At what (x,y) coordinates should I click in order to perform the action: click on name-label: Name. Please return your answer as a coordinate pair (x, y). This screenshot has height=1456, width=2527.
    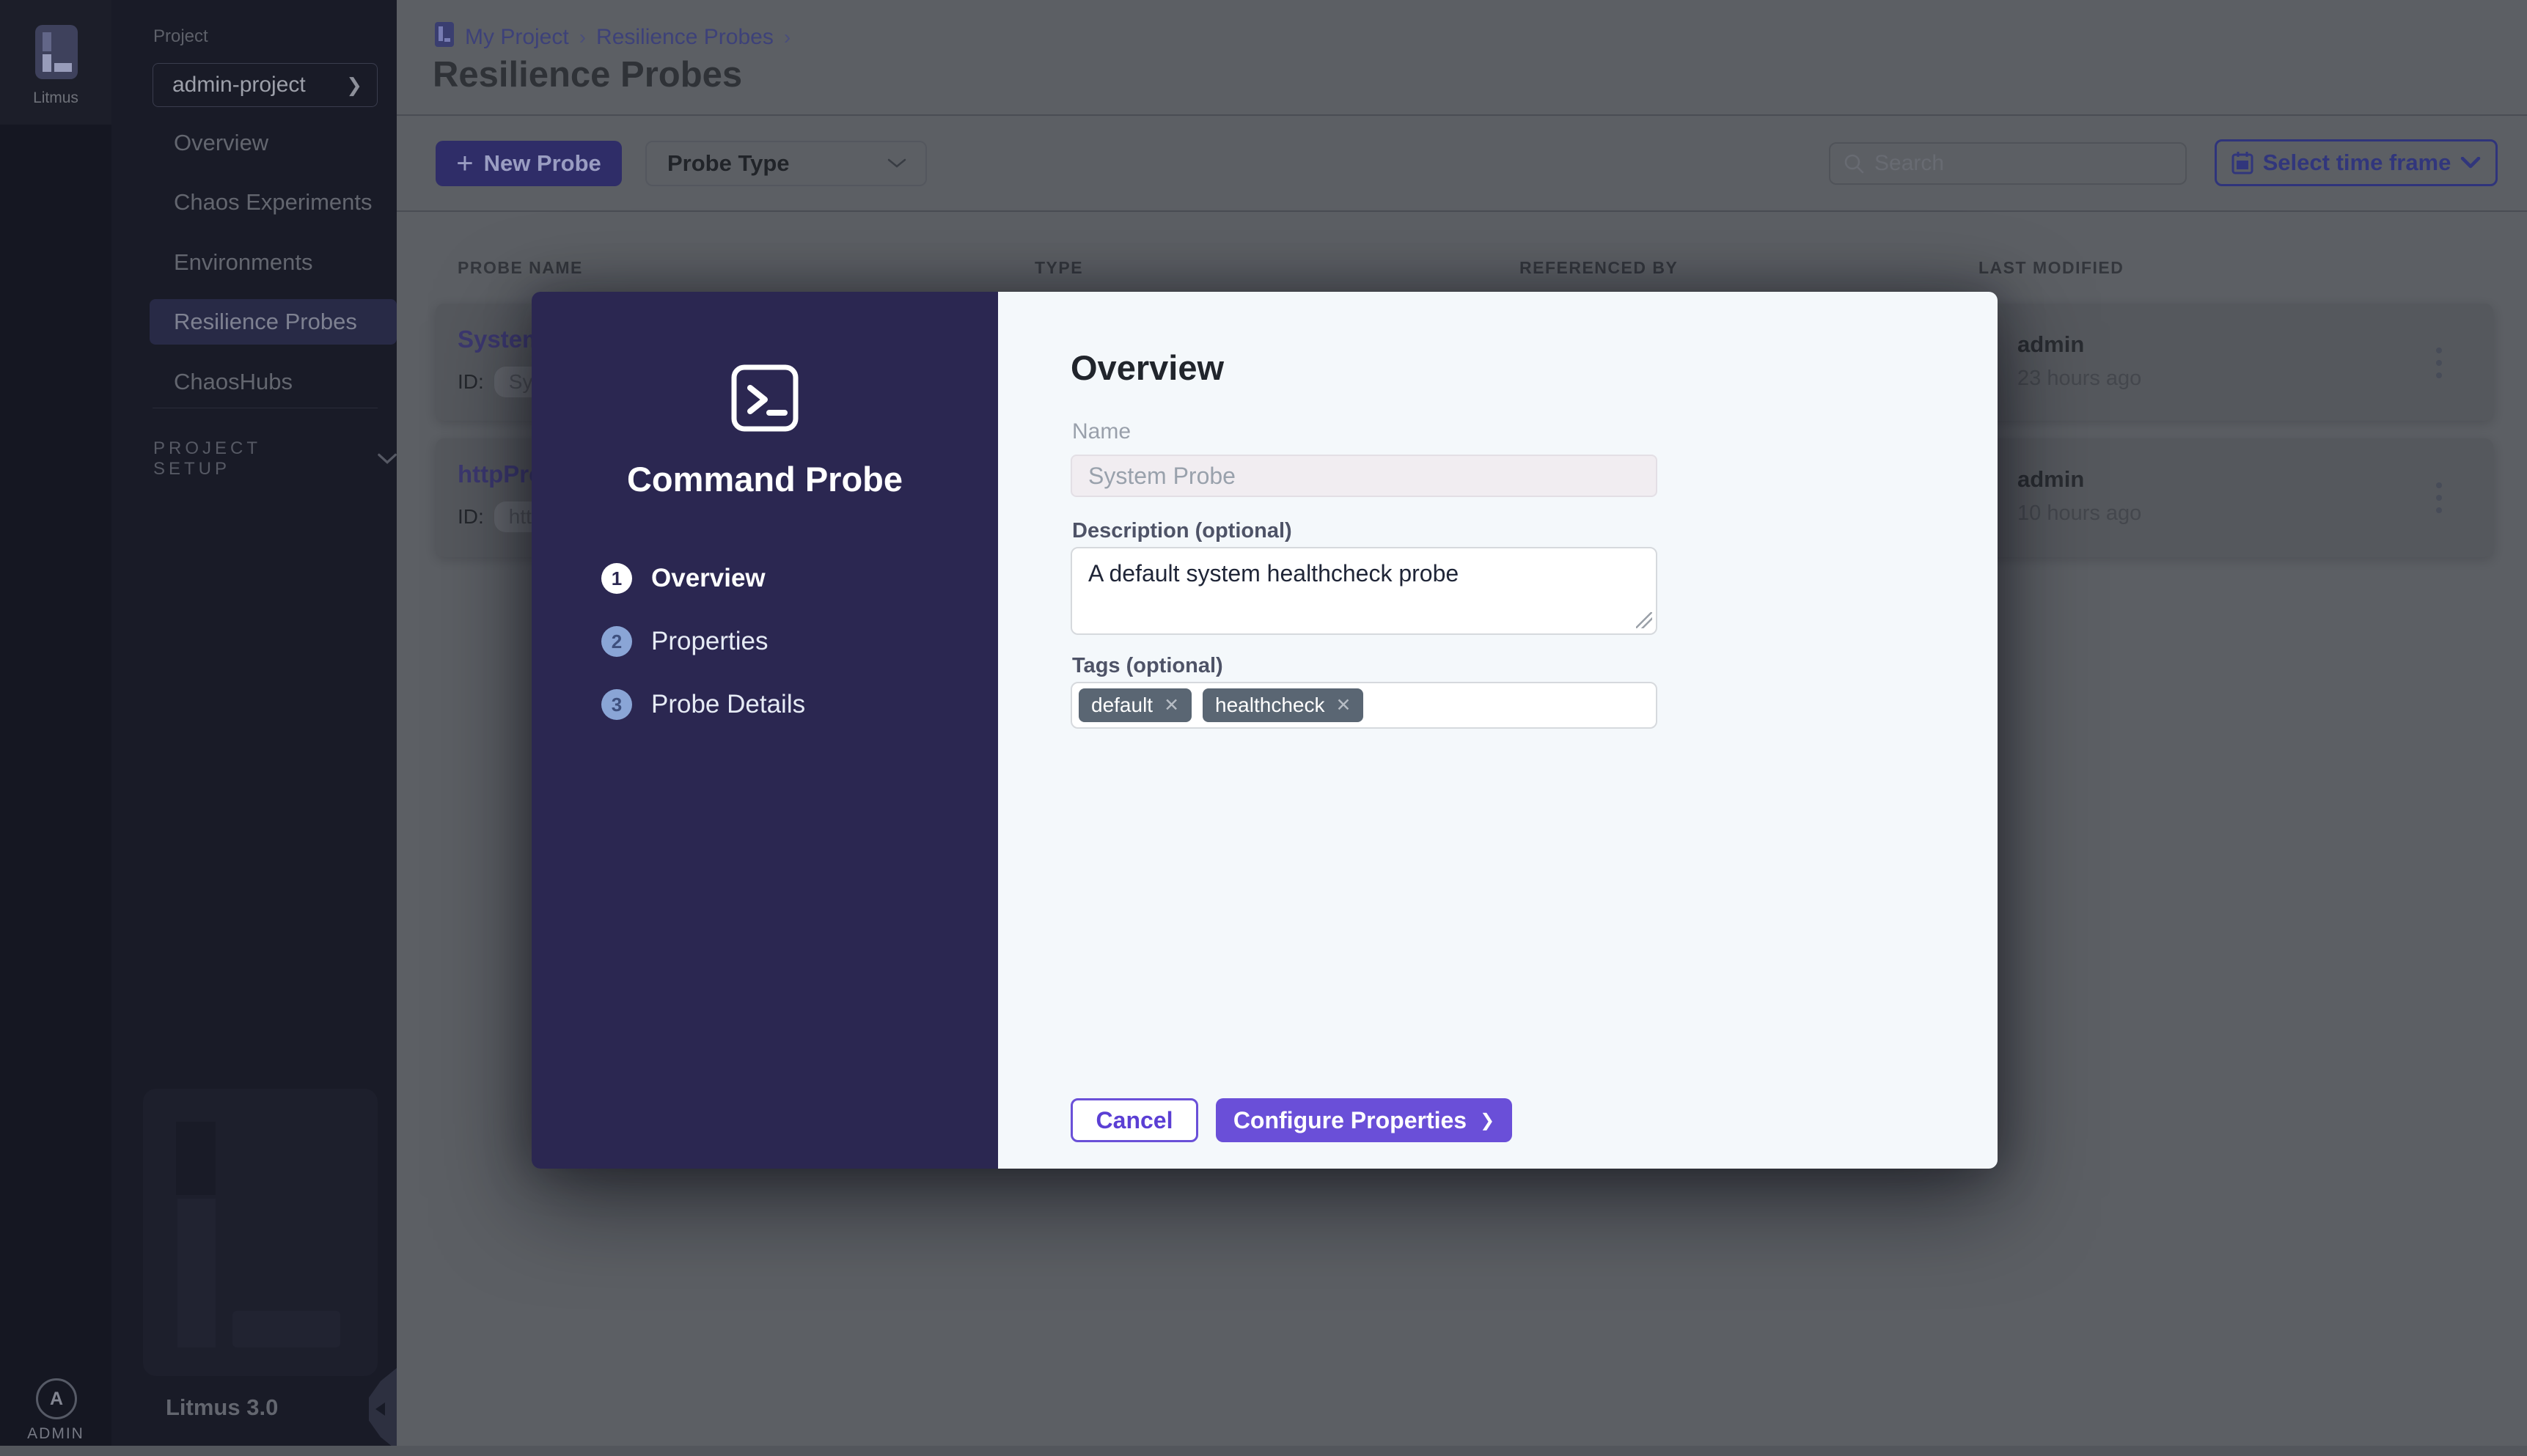
    Looking at the image, I should click on (1102, 431).